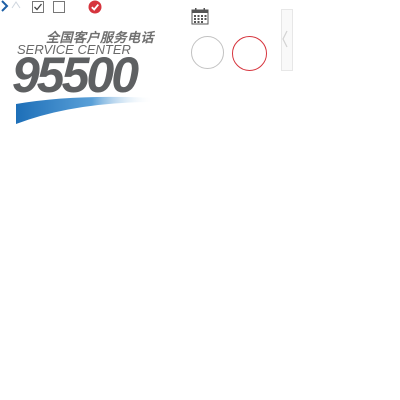 The width and height of the screenshot is (400, 400). What do you see at coordinates (249, 53) in the screenshot?
I see `radio-circle-selected` at bounding box center [249, 53].